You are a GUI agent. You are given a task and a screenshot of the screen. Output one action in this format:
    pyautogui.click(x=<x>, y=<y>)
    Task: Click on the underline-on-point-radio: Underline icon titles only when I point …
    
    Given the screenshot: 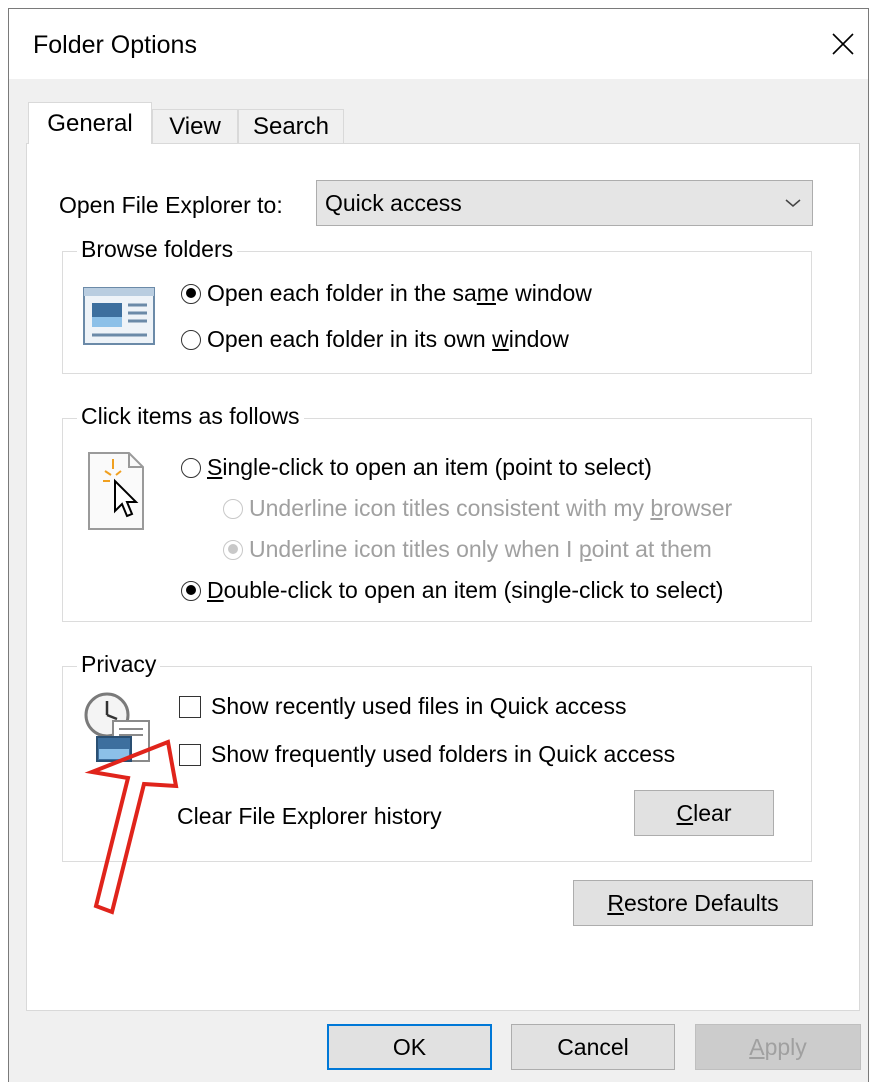 What is the action you would take?
    pyautogui.click(x=467, y=549)
    